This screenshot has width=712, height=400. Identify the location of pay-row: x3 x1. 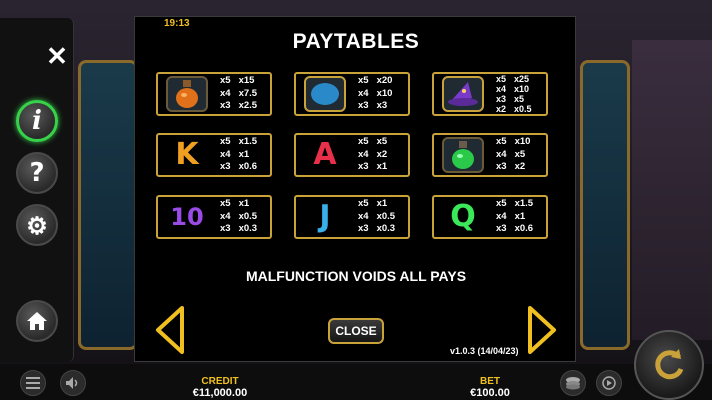
(372, 167).